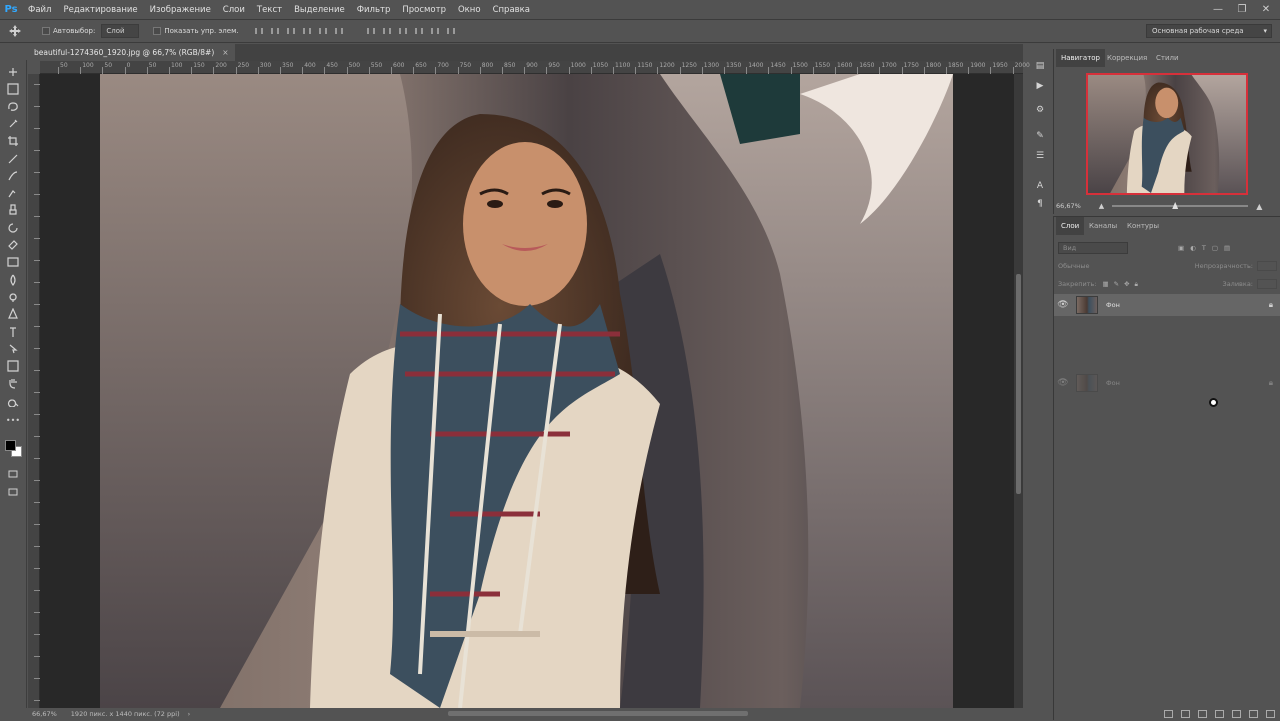 This screenshot has width=1280, height=721. I want to click on distribute-vcenter-icon, so click(387, 31).